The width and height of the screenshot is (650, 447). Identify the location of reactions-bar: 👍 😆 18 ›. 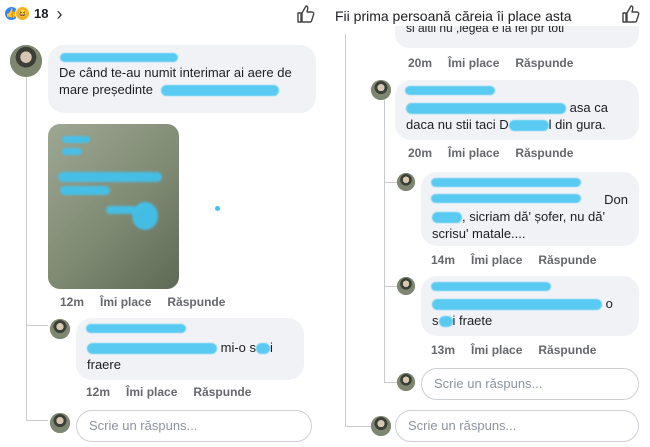
(160, 15).